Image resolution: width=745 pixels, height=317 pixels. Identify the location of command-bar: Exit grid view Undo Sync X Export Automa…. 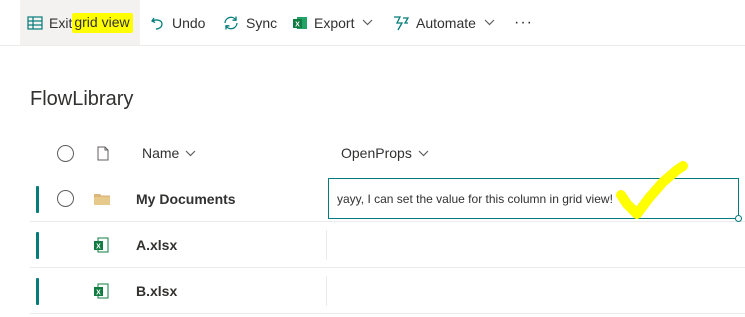
(372, 23).